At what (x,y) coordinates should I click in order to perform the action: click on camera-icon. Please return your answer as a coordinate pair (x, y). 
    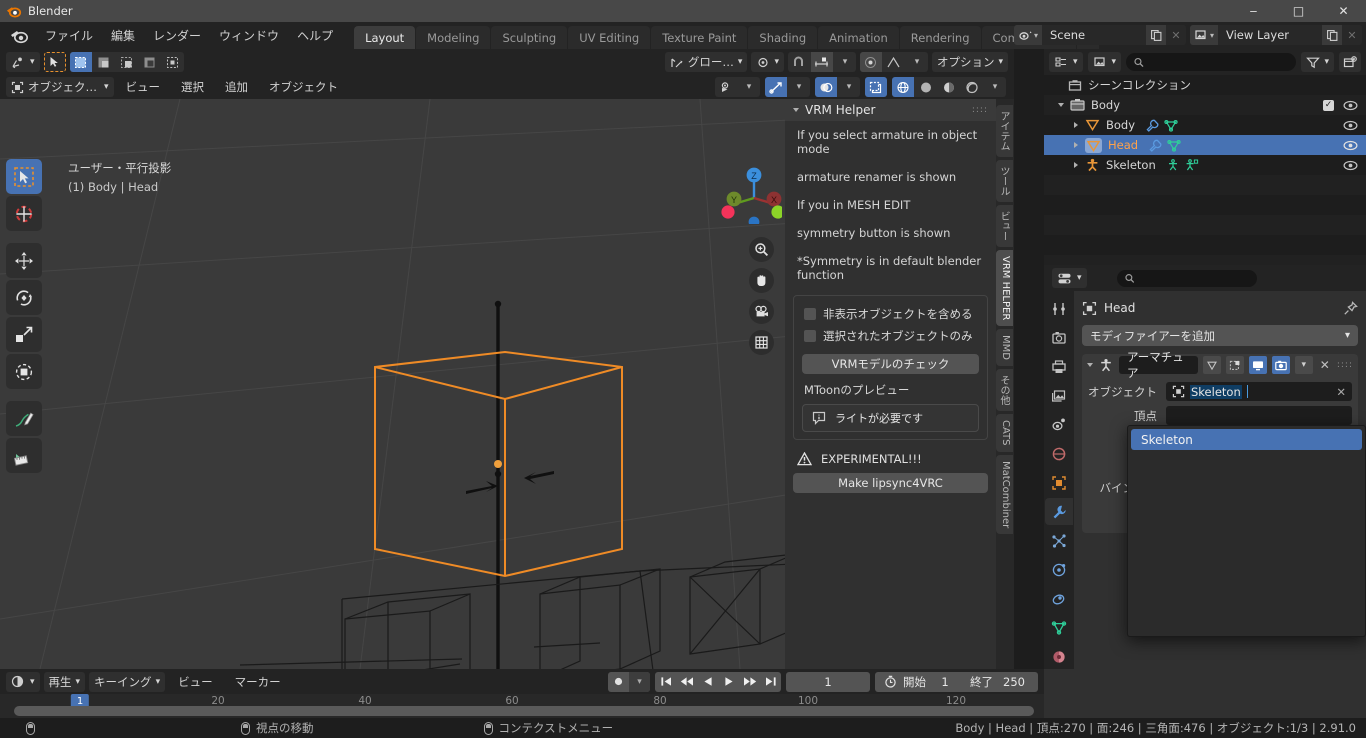
    Looking at the image, I should click on (761, 311).